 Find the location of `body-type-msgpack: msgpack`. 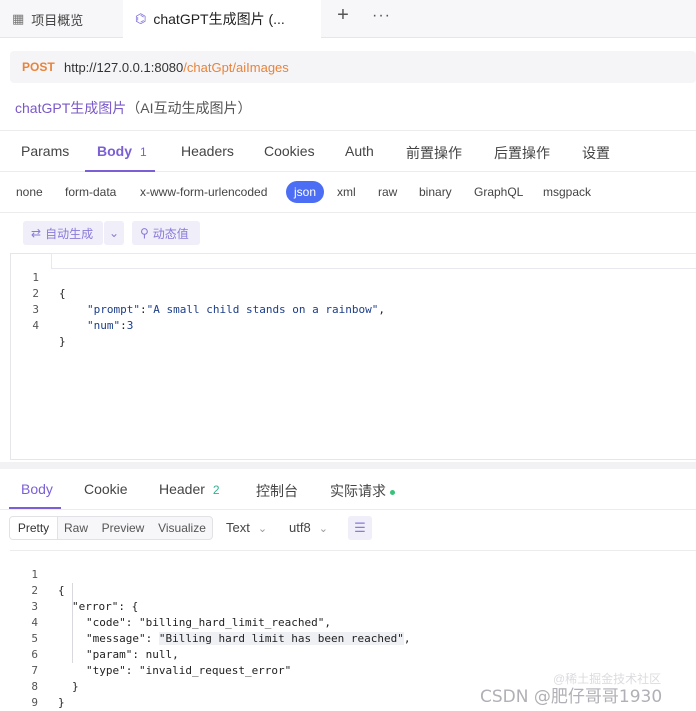

body-type-msgpack: msgpack is located at coordinates (567, 192).